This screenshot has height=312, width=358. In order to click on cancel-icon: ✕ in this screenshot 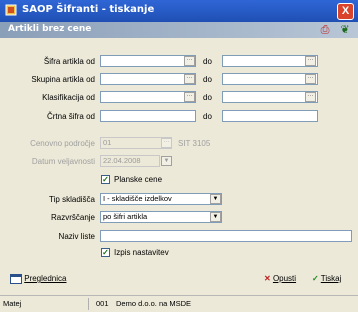, I will do `click(267, 278)`.